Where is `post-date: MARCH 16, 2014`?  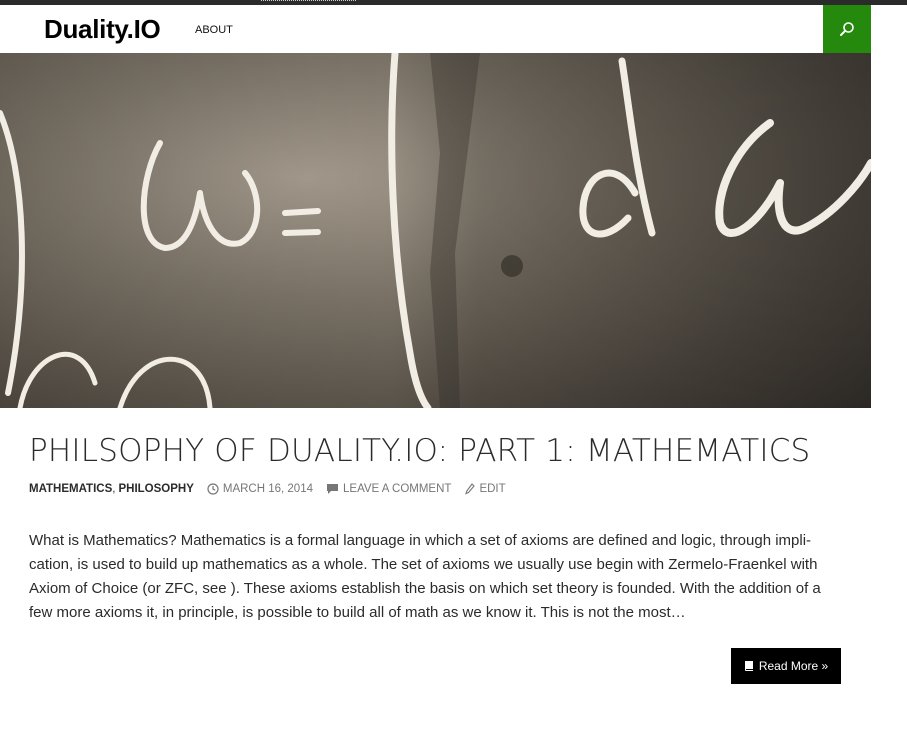
post-date: MARCH 16, 2014 is located at coordinates (267, 489).